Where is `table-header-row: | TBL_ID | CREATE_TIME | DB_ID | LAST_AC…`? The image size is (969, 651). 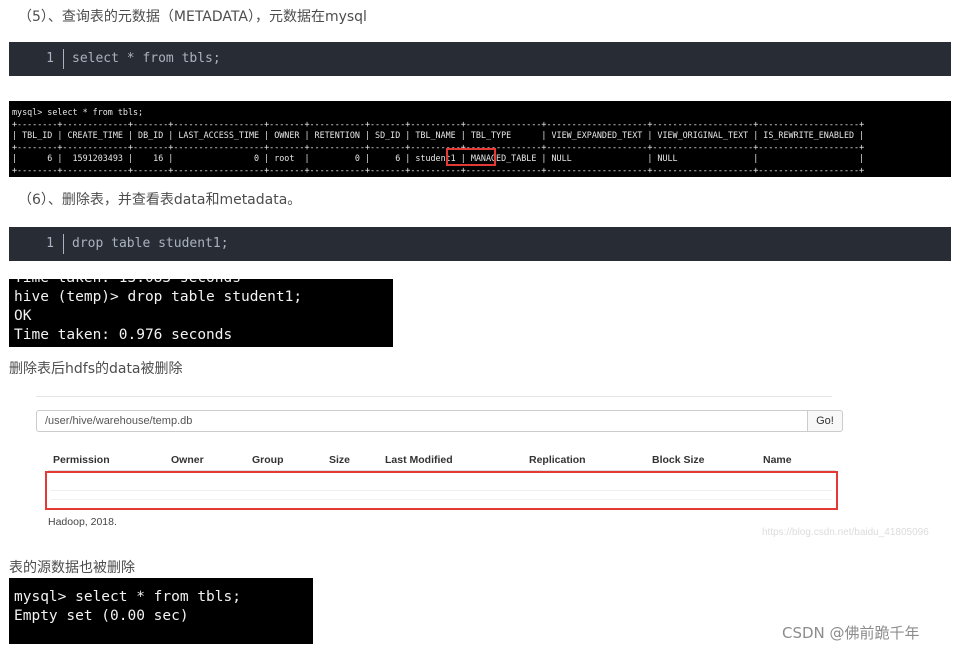
table-header-row: | TBL_ID | CREATE_TIME | DB_ID | LAST_AC… is located at coordinates (438, 135).